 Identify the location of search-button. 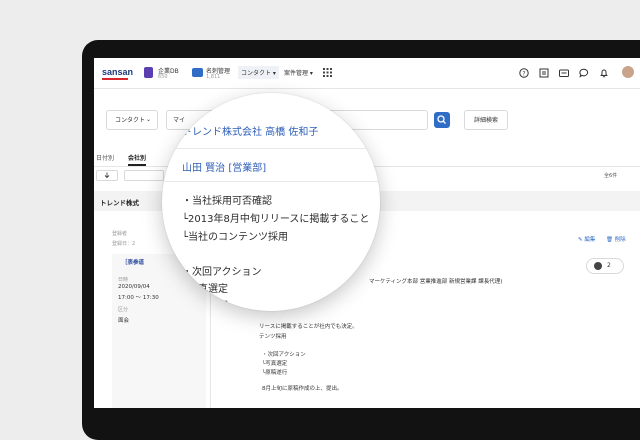
(442, 120).